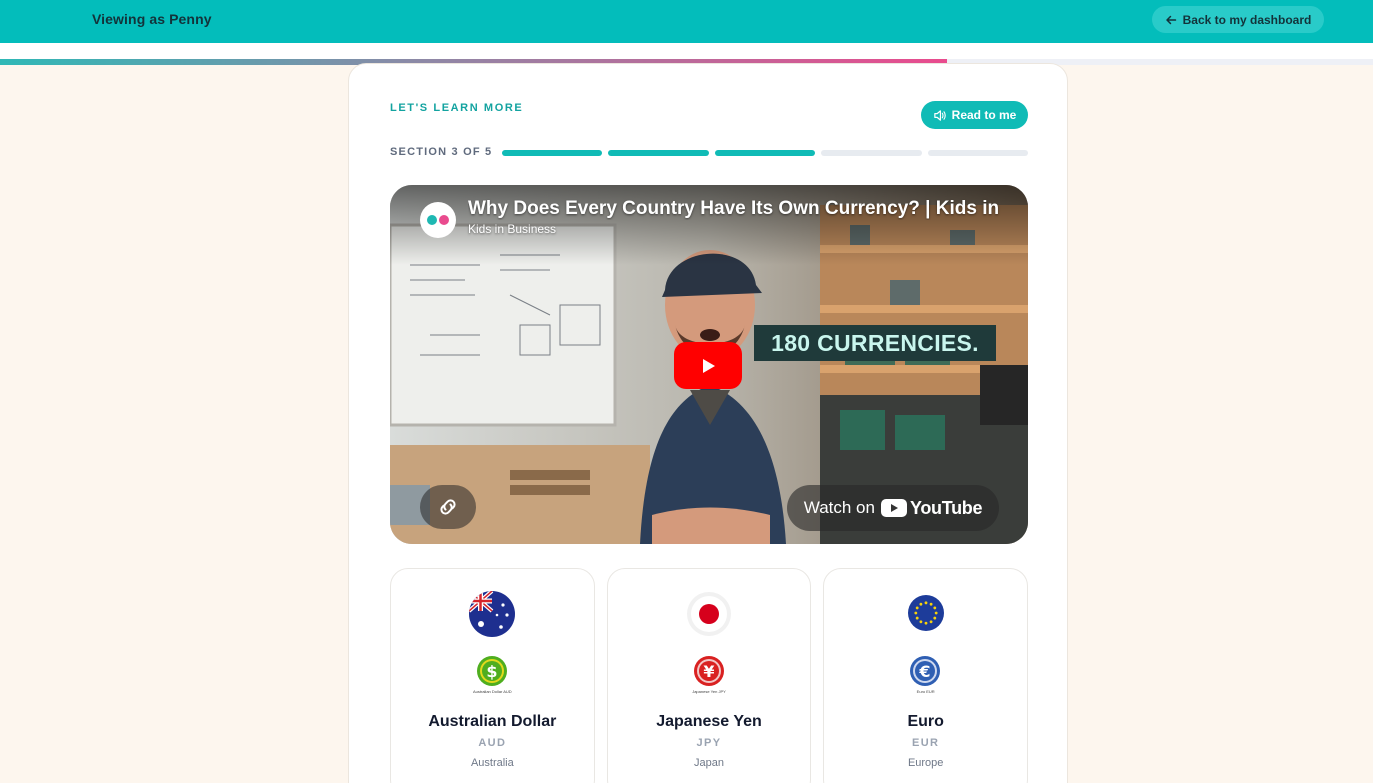  I want to click on section-eyebrow: LET'S LEARN MORE, so click(457, 108).